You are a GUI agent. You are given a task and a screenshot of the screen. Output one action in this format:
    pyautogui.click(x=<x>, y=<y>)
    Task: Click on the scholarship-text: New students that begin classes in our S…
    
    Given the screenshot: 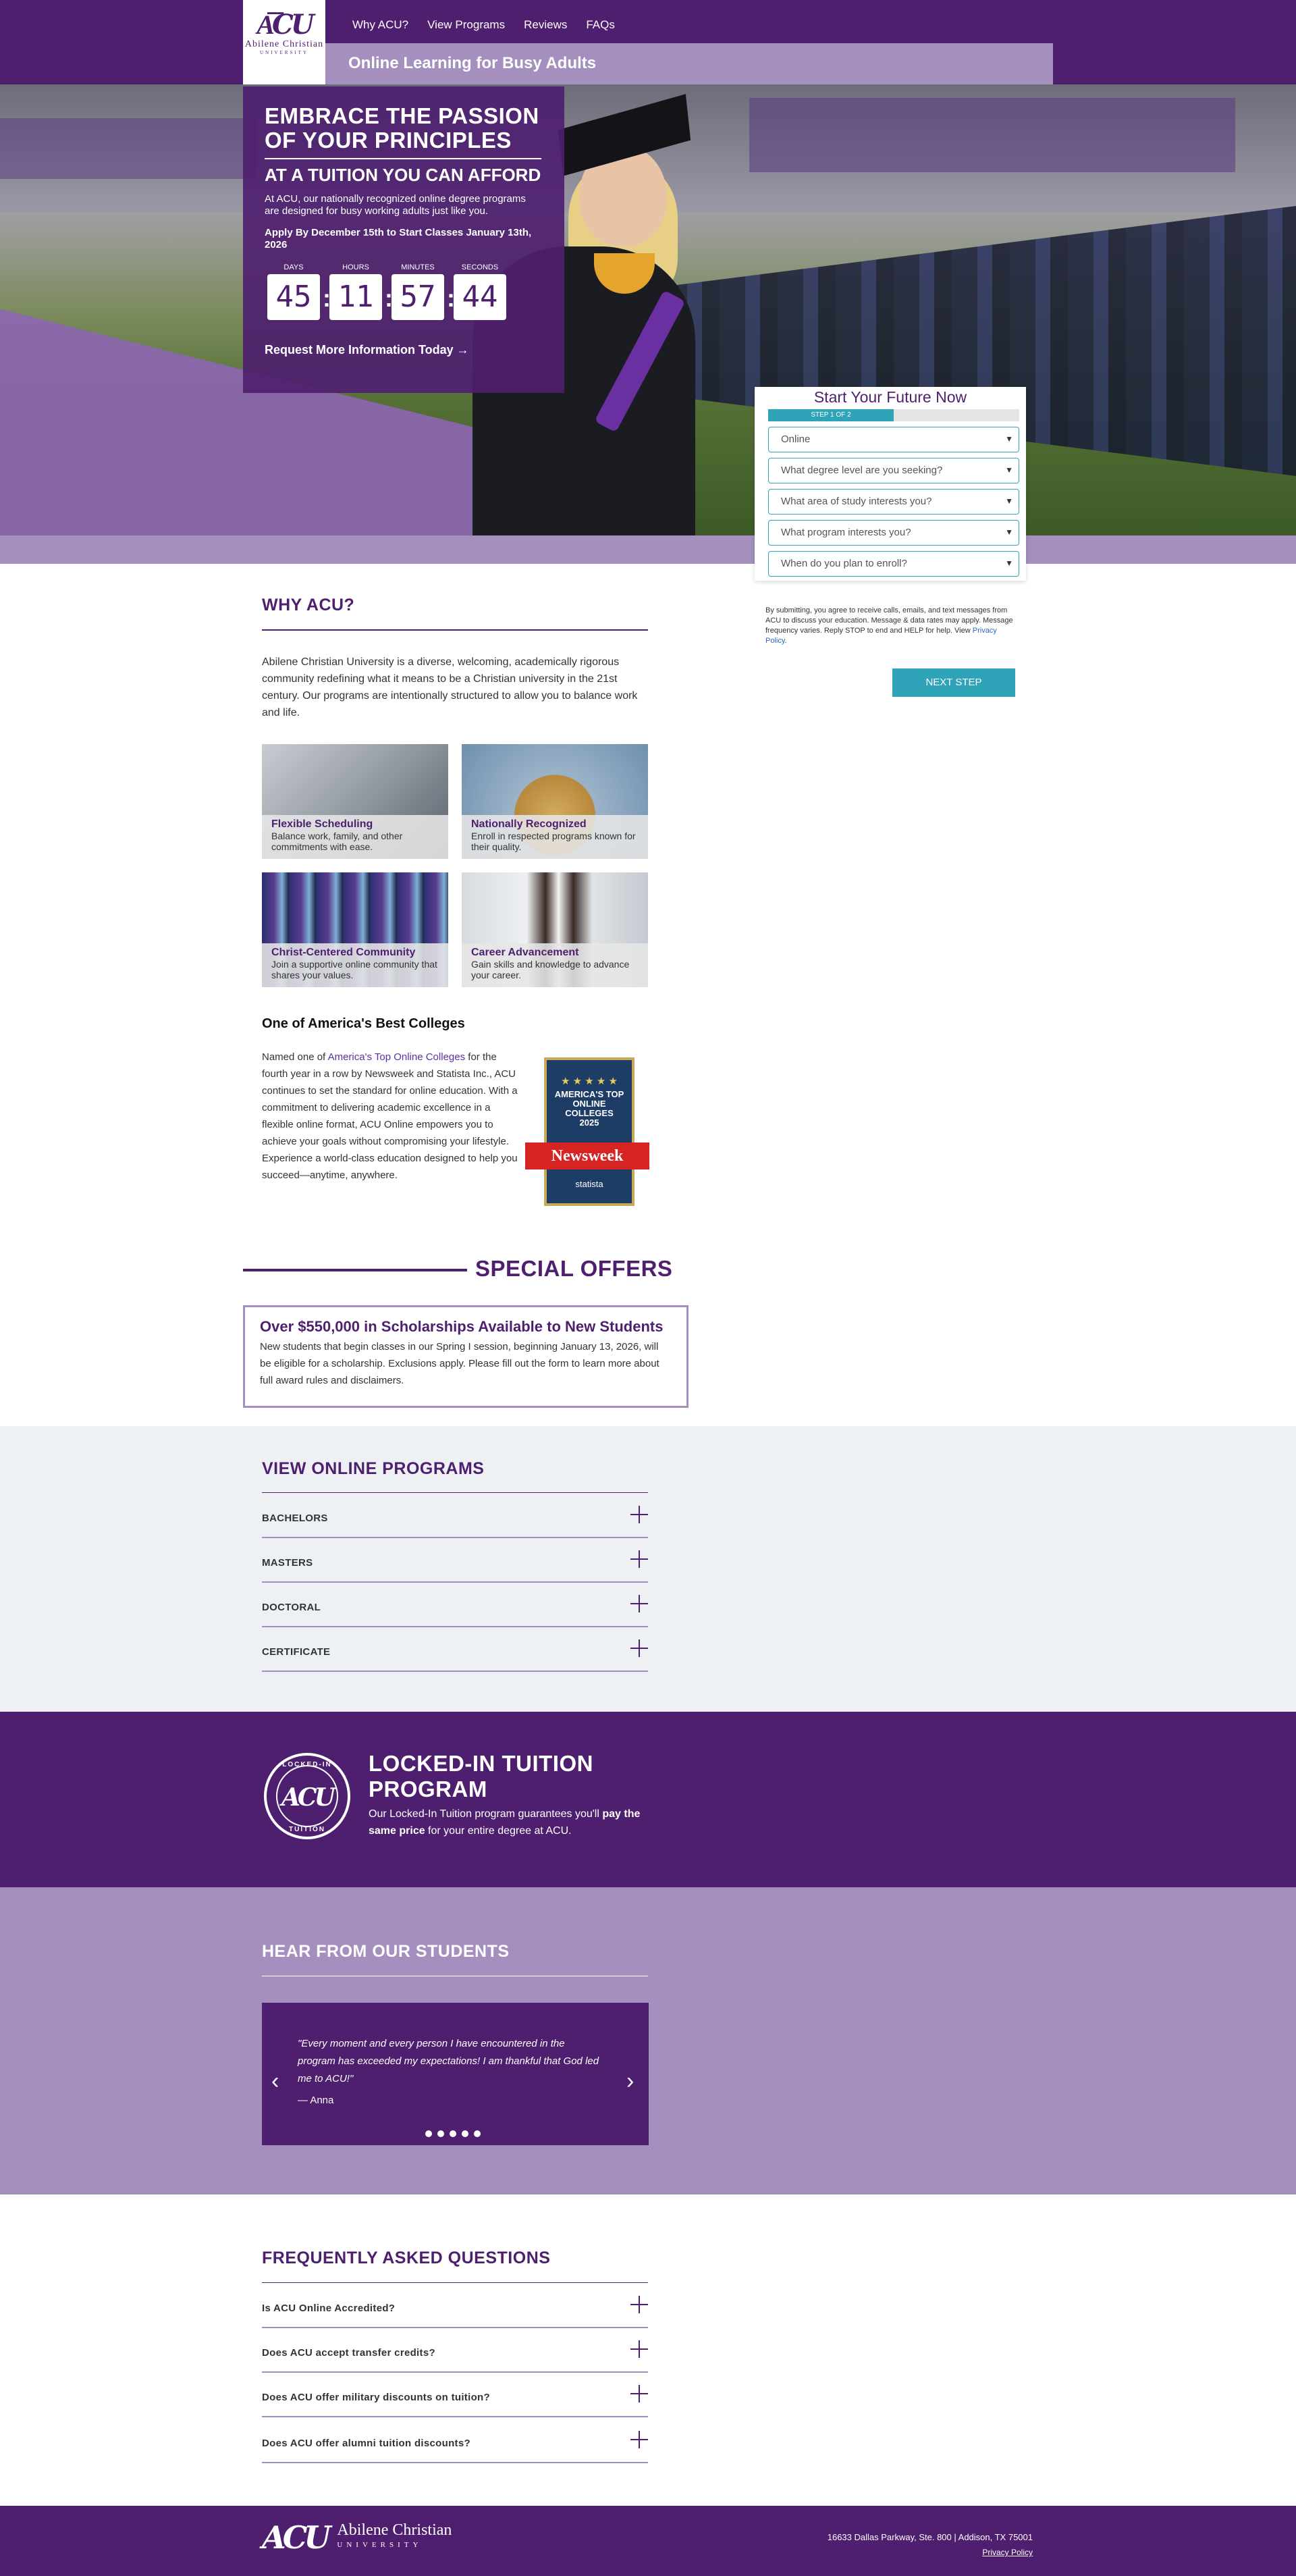 What is the action you would take?
    pyautogui.click(x=459, y=1364)
    